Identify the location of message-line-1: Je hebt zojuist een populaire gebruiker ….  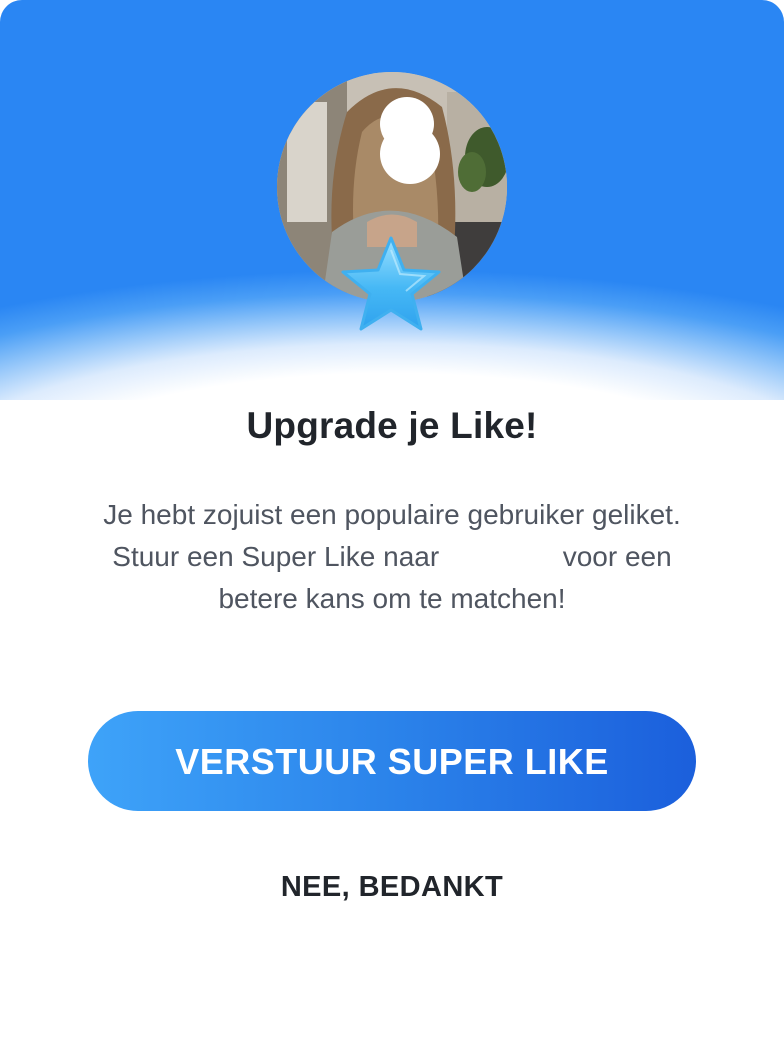
(392, 514).